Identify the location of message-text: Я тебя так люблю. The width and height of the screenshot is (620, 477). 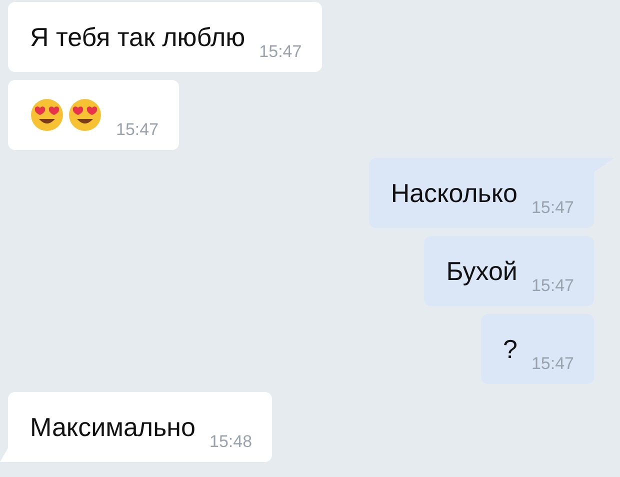
(138, 37).